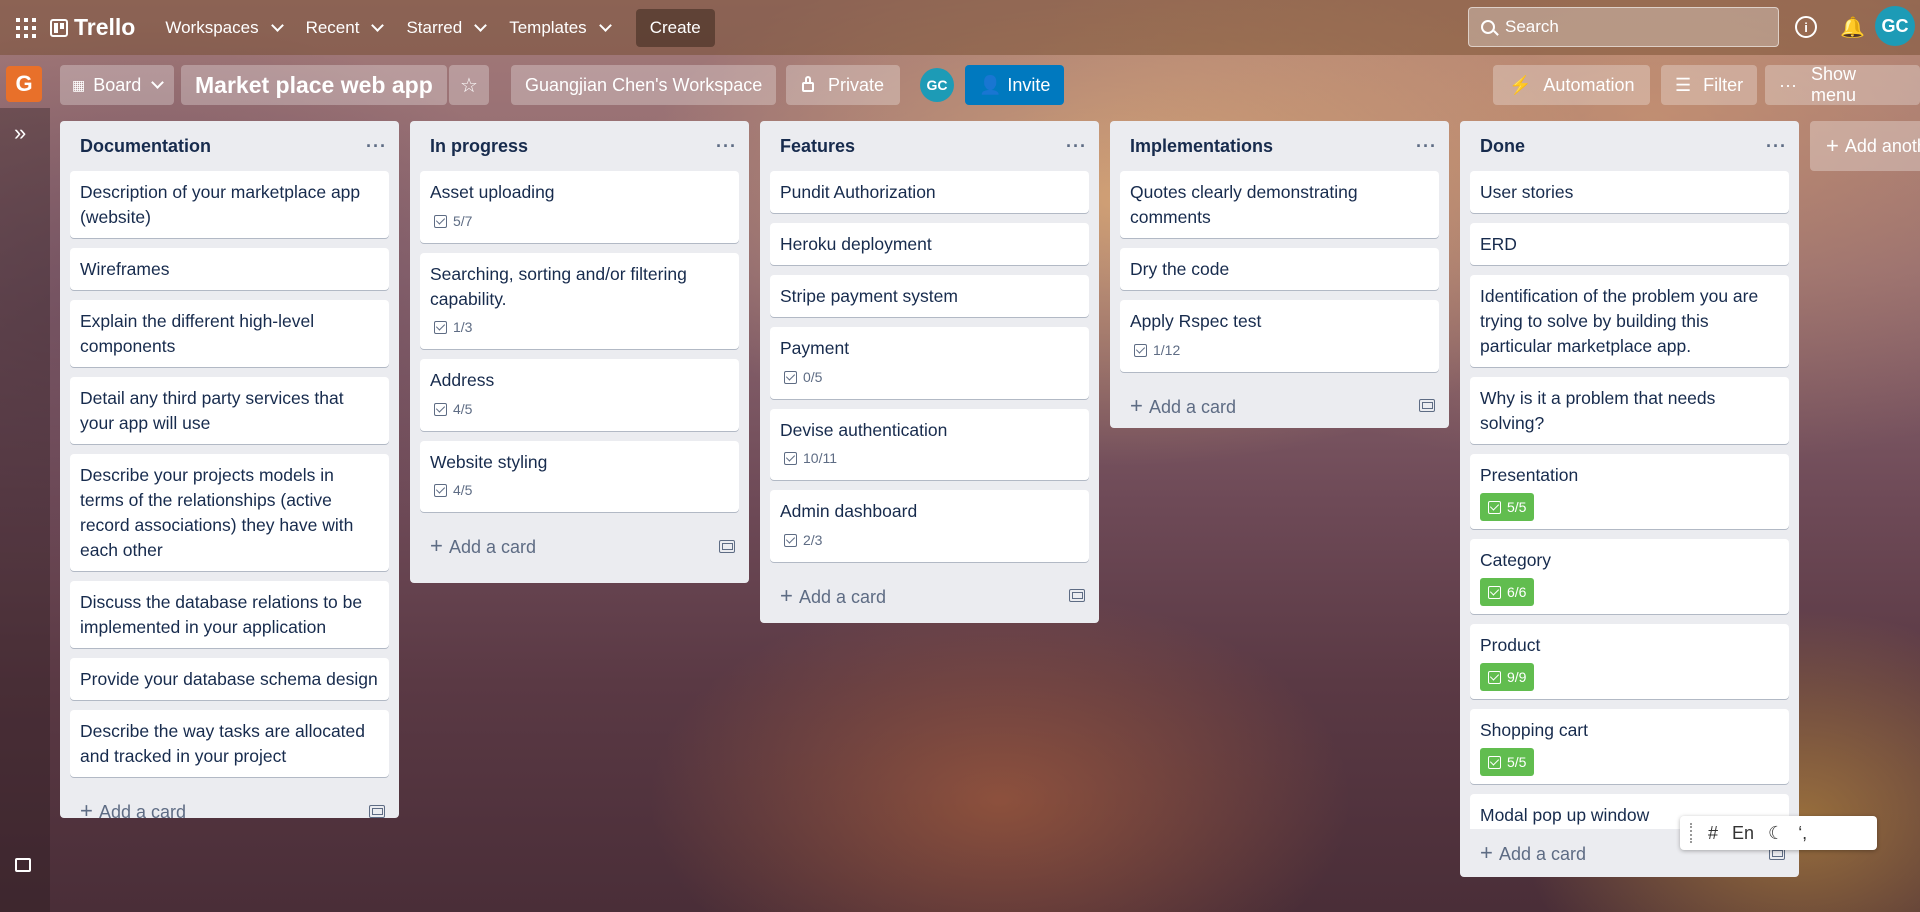  Describe the element at coordinates (929, 526) in the screenshot. I see `card: Admin dashboard 2/3` at that location.